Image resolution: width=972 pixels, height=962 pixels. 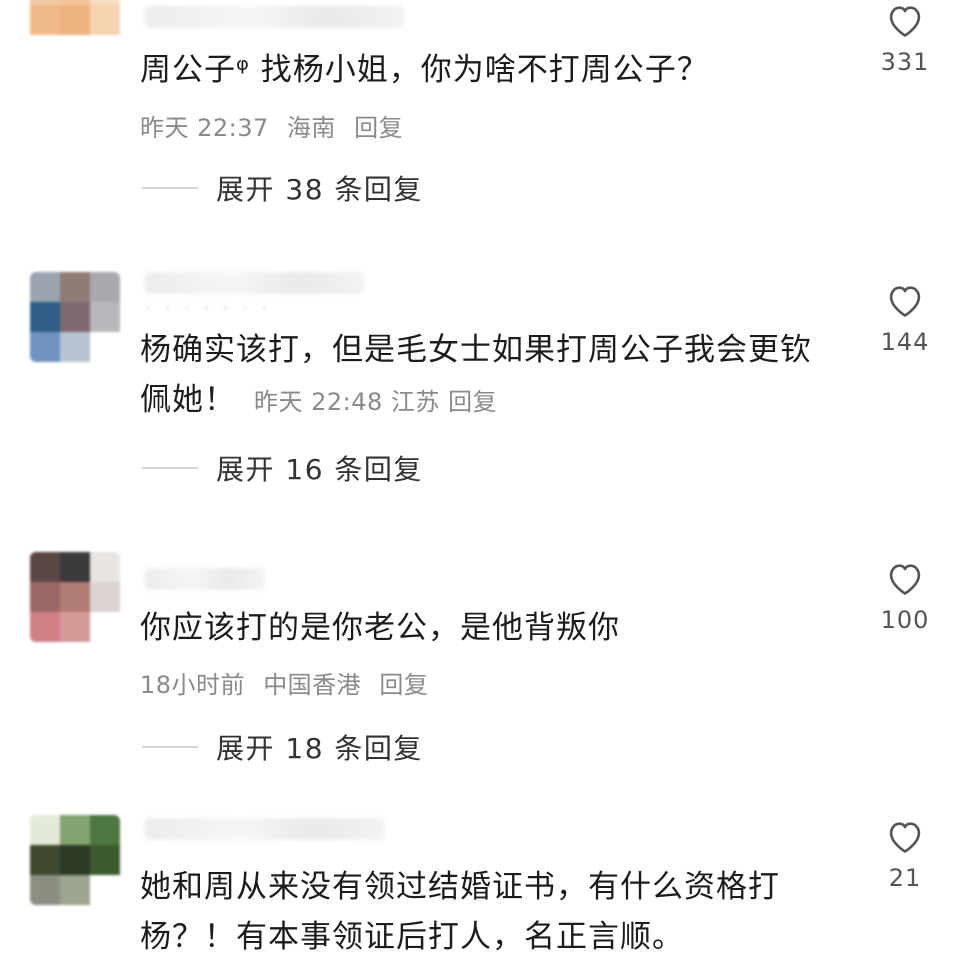 I want to click on expand-replies-label: 展开 18 条回复, so click(x=319, y=748).